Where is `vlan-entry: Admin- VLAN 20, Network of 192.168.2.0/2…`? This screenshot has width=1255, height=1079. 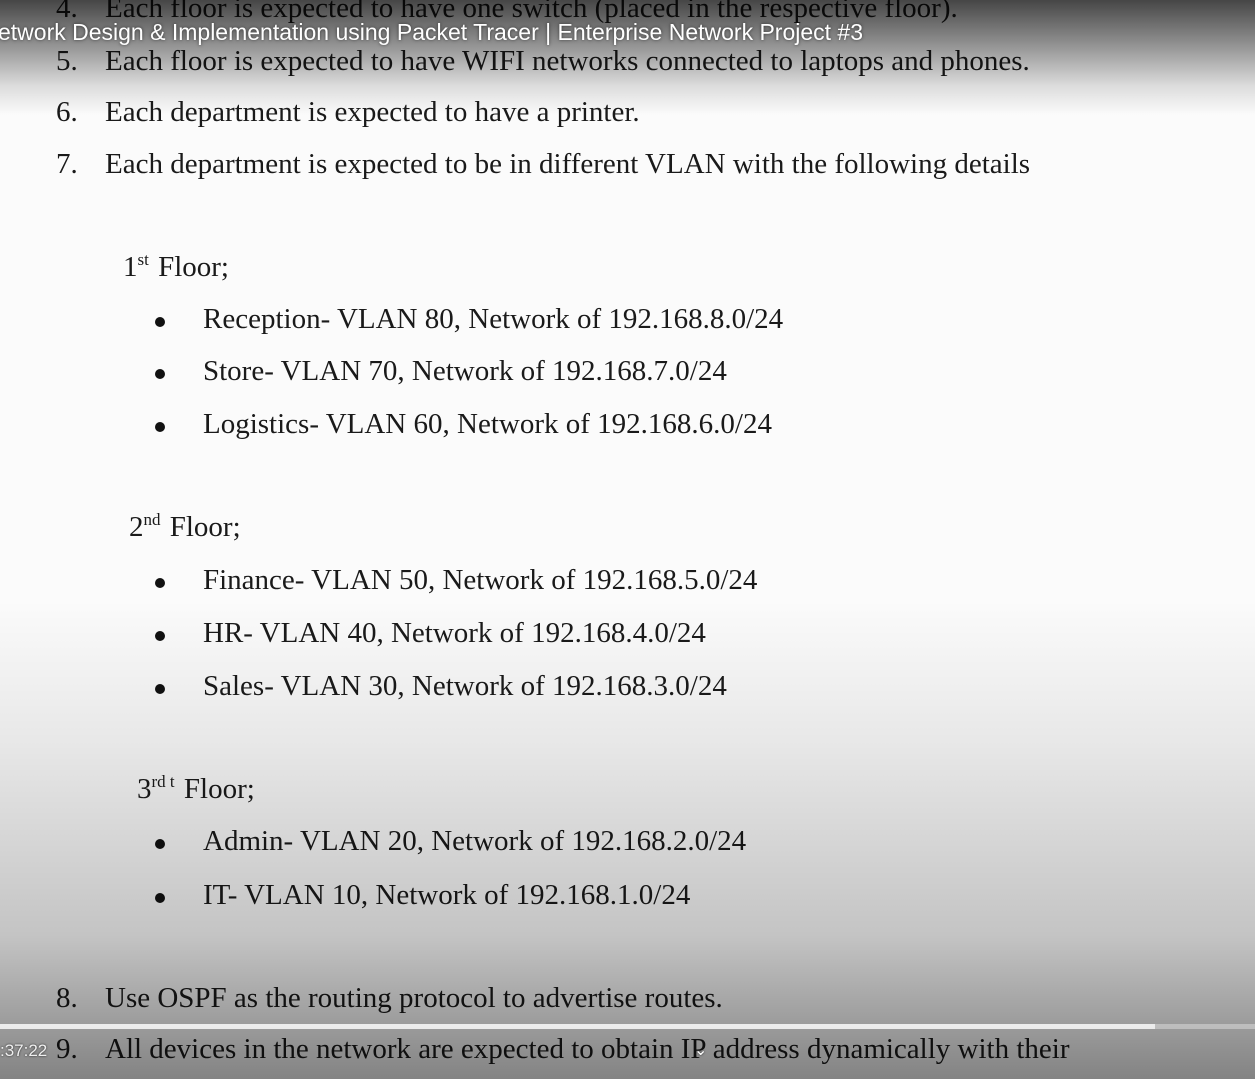 vlan-entry: Admin- VLAN 20, Network of 192.168.2.0/2… is located at coordinates (475, 841).